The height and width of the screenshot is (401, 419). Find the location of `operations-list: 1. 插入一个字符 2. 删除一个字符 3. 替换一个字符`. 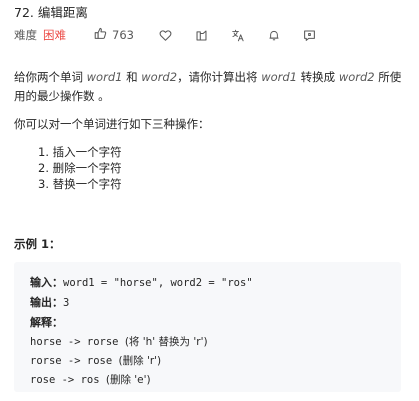

operations-list: 1. 插入一个字符 2. 删除一个字符 3. 替换一个字符 is located at coordinates (80, 168).